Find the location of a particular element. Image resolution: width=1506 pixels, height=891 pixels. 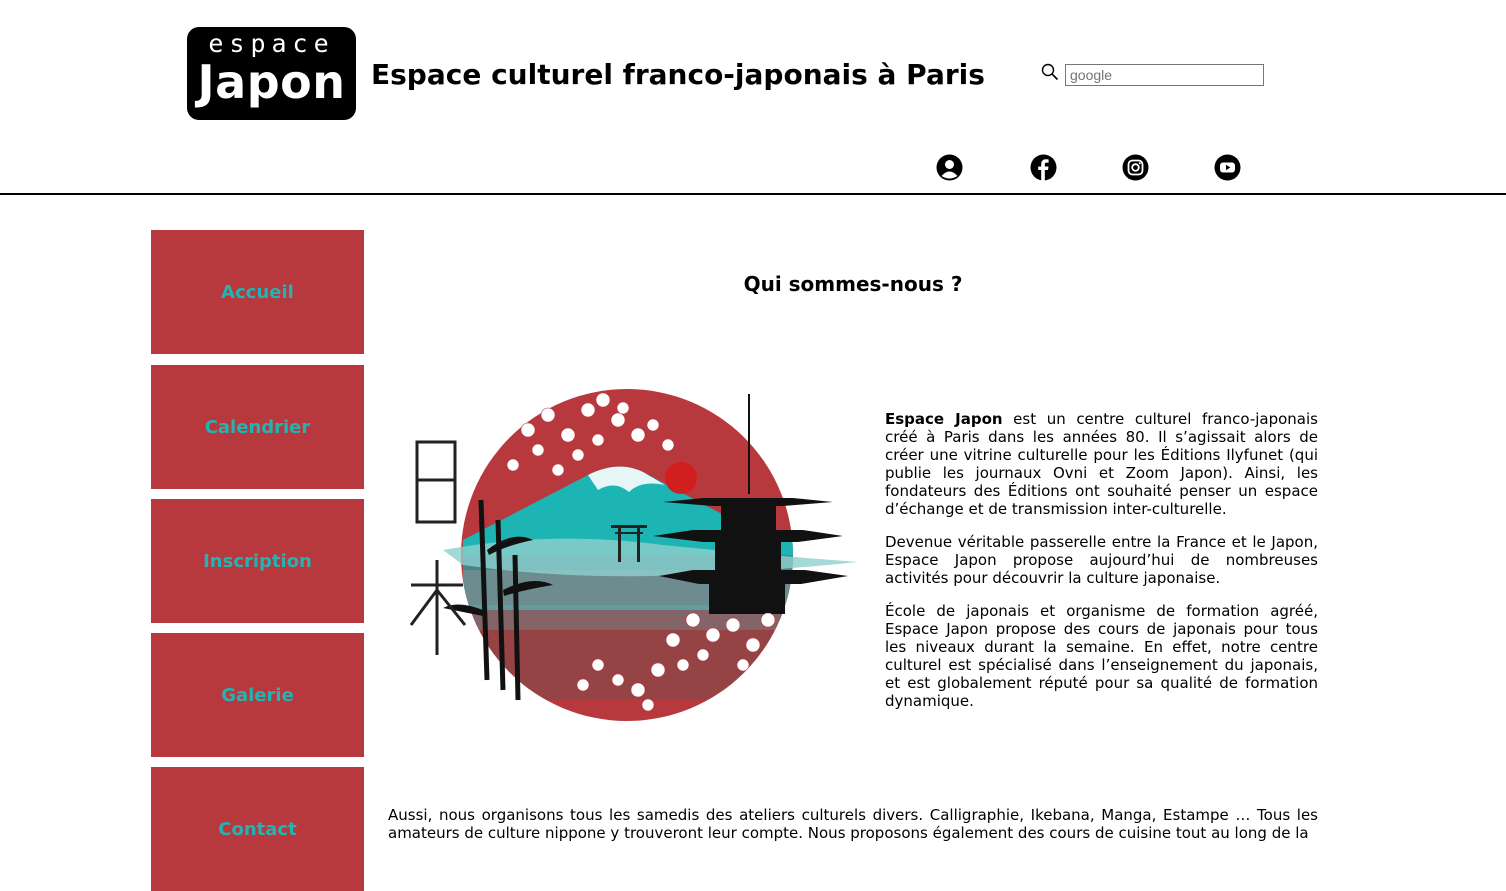

nav-contact: Contact is located at coordinates (257, 829).